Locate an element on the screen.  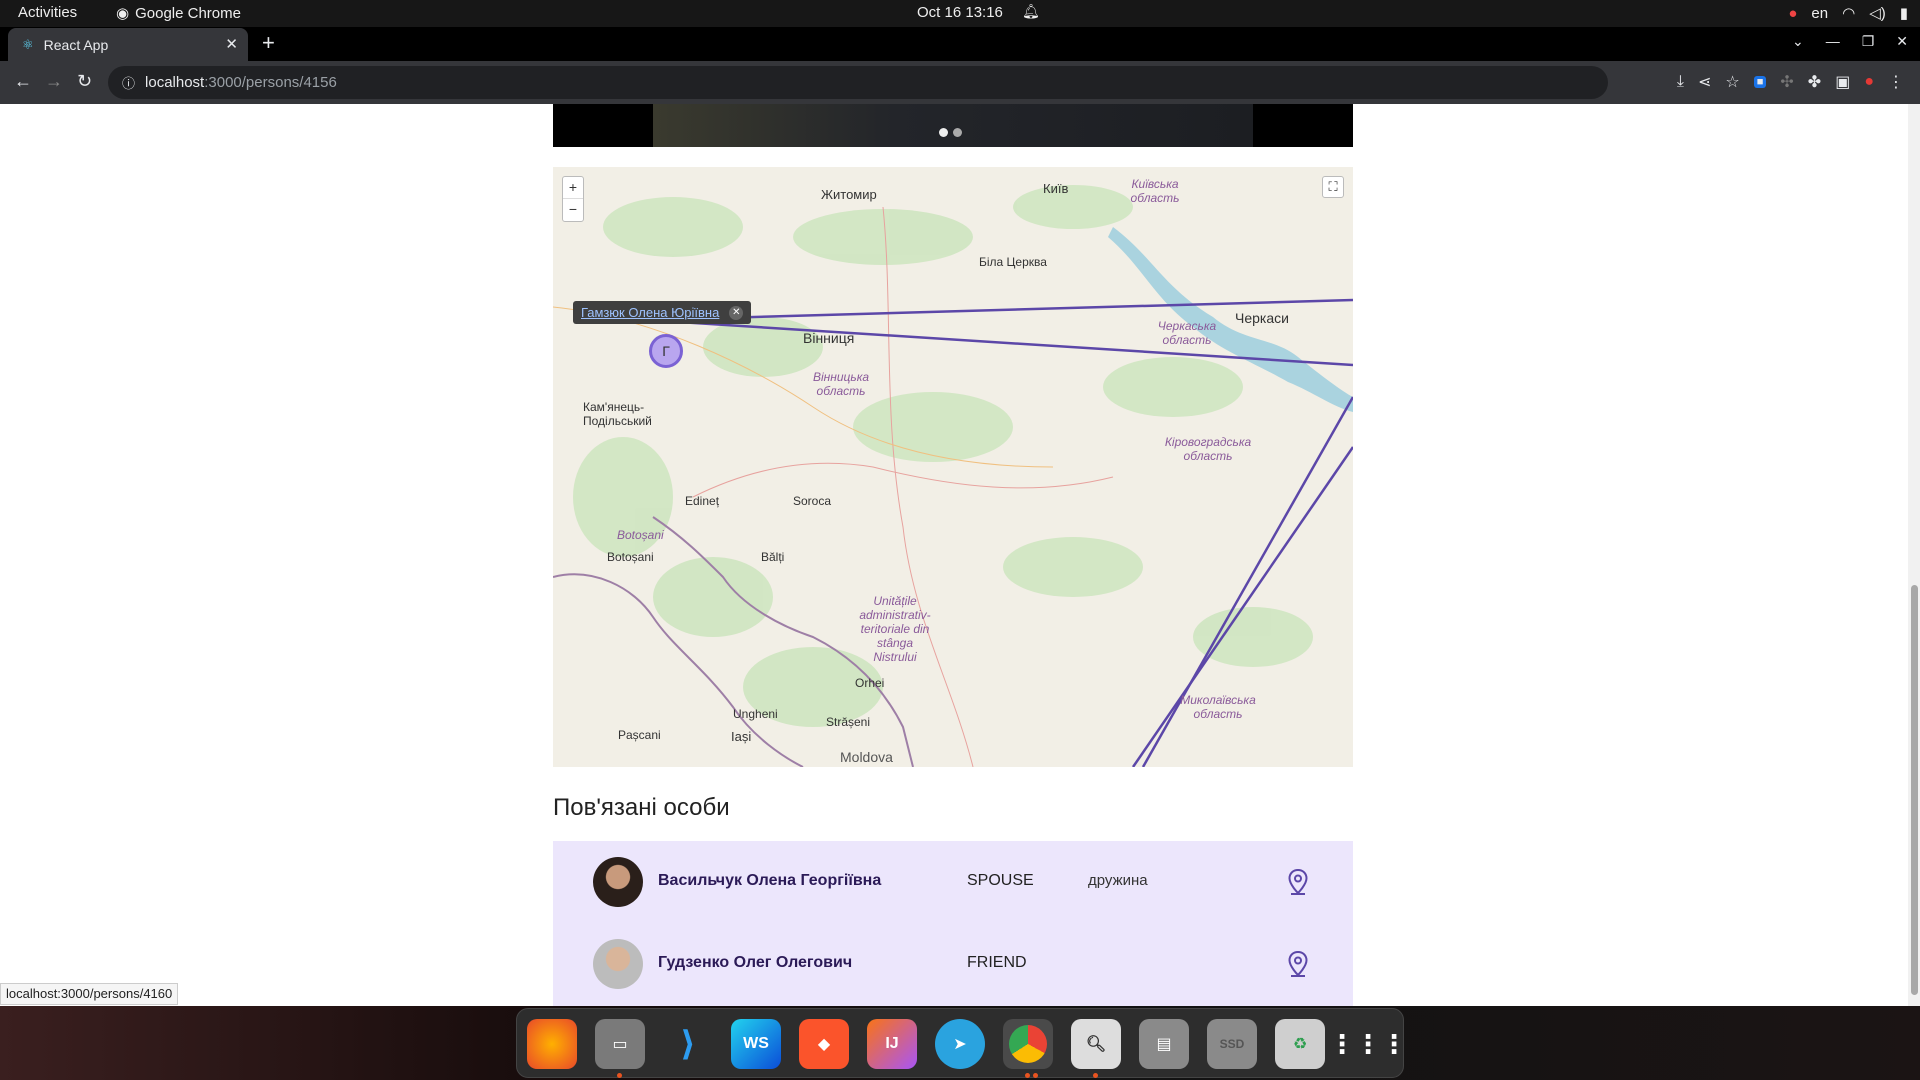
map-city-label: Botoșani is located at coordinates (630, 557).